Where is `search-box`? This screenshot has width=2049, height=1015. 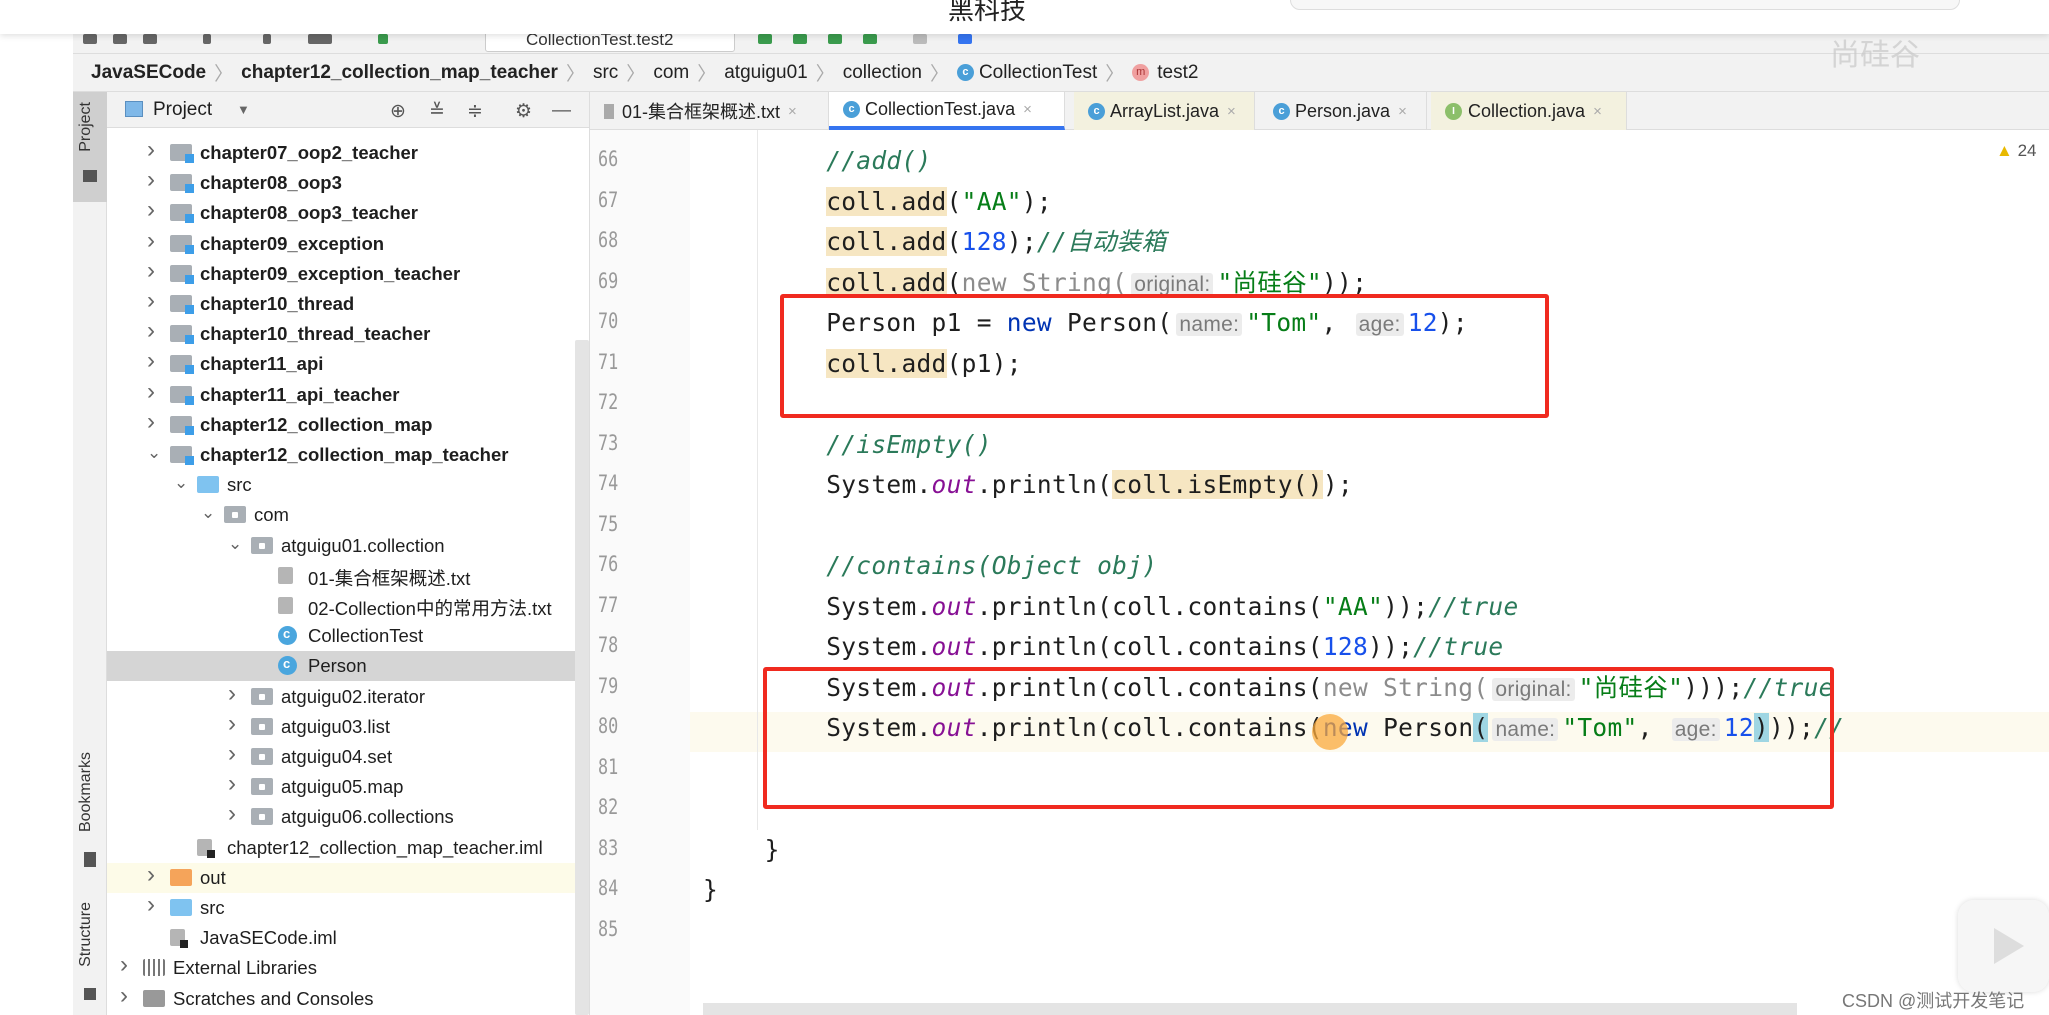
search-box is located at coordinates (1625, 5).